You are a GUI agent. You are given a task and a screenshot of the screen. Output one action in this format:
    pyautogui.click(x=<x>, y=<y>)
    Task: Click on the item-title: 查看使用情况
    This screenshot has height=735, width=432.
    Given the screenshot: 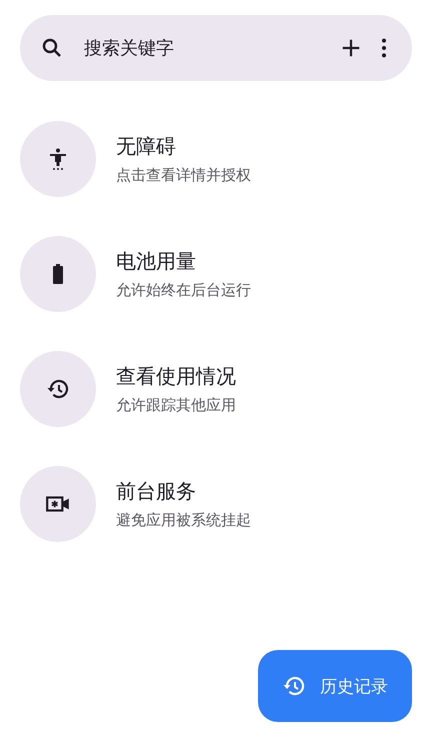 What is the action you would take?
    pyautogui.click(x=176, y=376)
    